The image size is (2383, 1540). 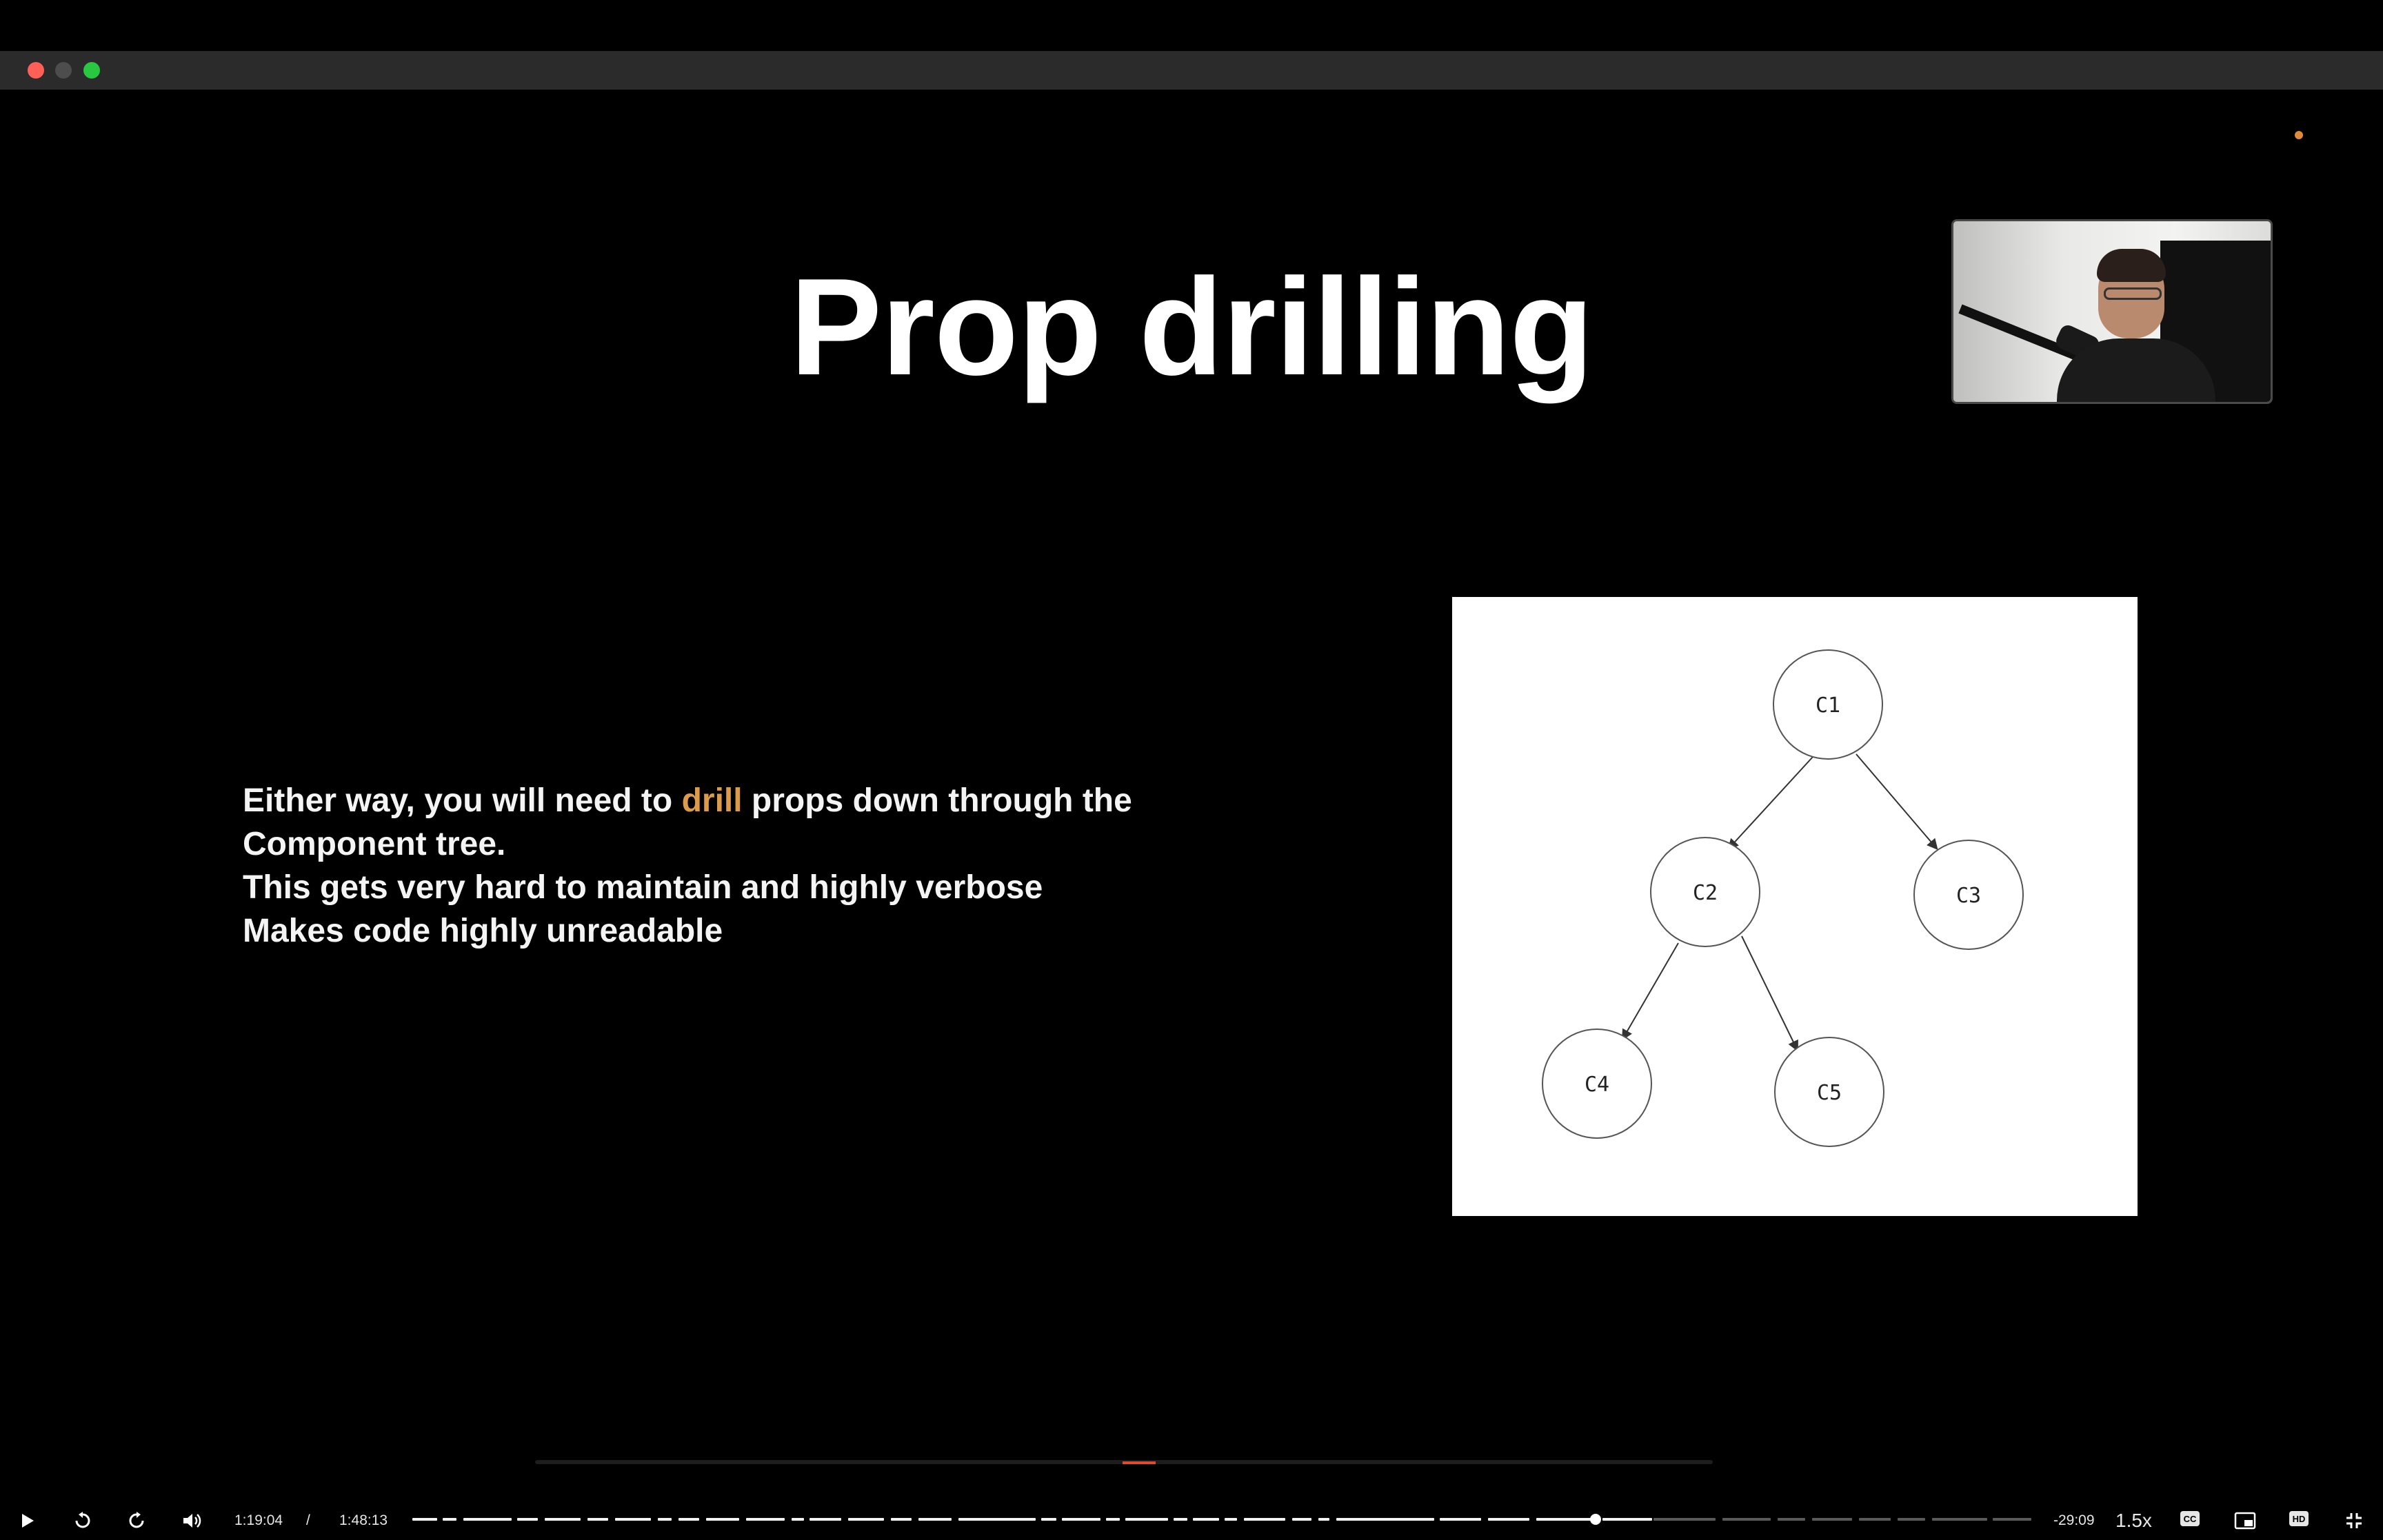 What do you see at coordinates (1828, 706) in the screenshot?
I see `node-c1-label: C1` at bounding box center [1828, 706].